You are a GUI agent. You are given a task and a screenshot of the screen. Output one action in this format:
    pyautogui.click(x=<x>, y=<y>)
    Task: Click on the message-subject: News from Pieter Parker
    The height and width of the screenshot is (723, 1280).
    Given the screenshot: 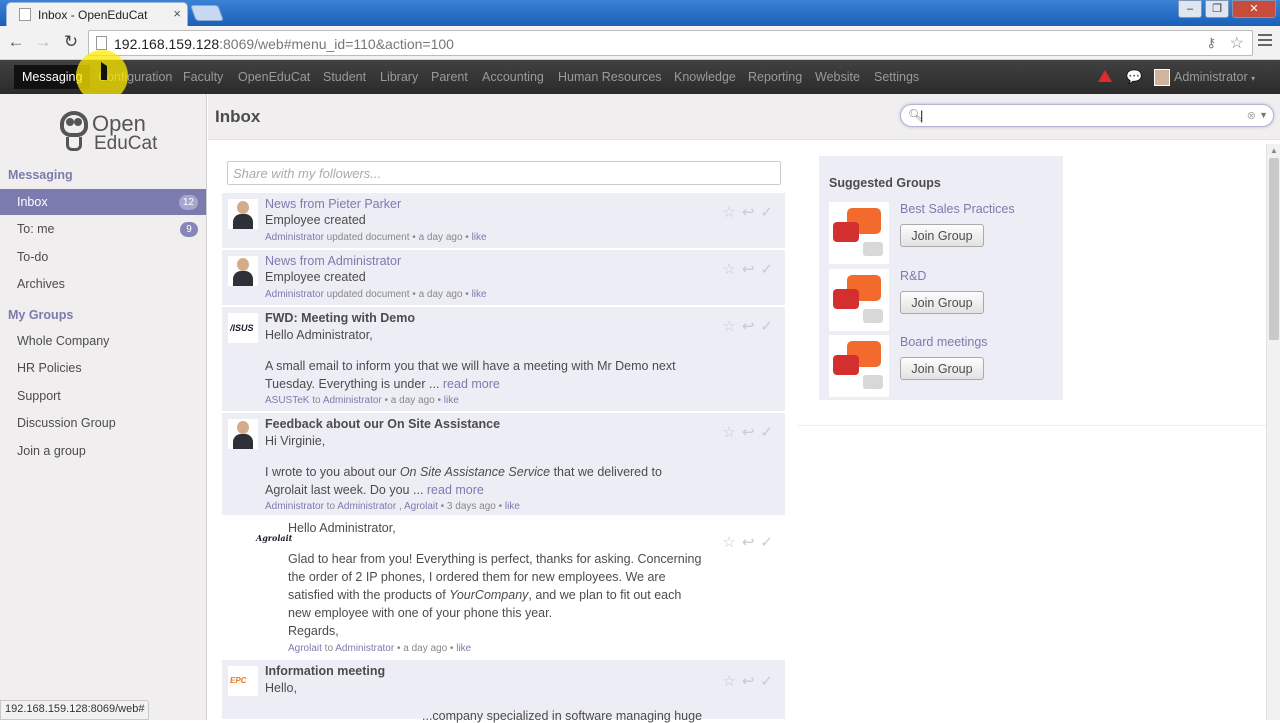 What is the action you would take?
    pyautogui.click(x=333, y=204)
    